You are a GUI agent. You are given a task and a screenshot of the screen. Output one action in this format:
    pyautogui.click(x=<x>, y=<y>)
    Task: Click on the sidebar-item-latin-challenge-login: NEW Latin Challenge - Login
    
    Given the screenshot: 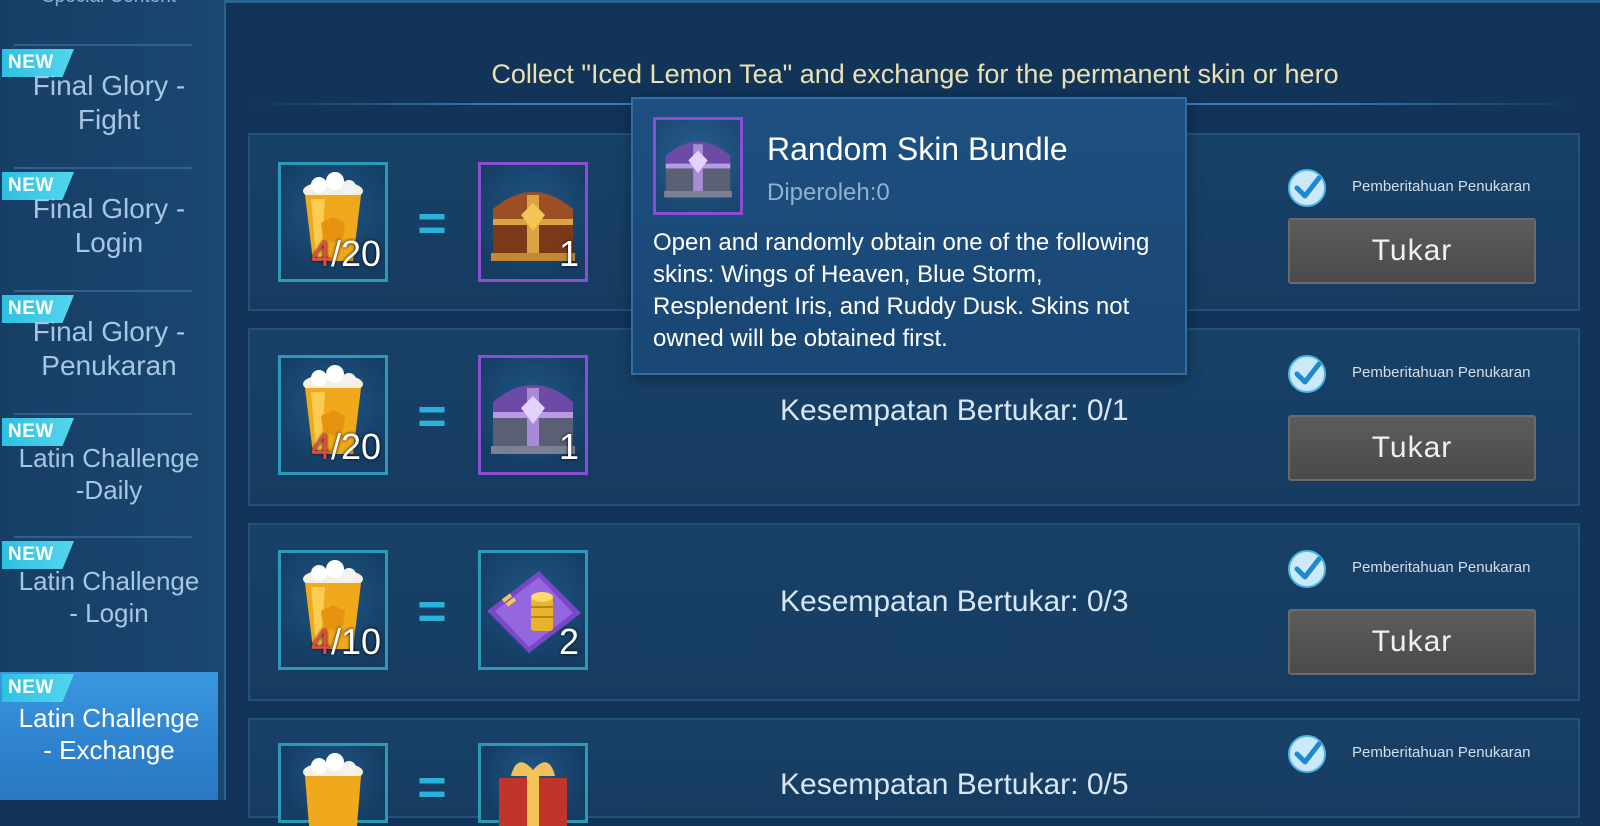 What is the action you would take?
    pyautogui.click(x=109, y=599)
    